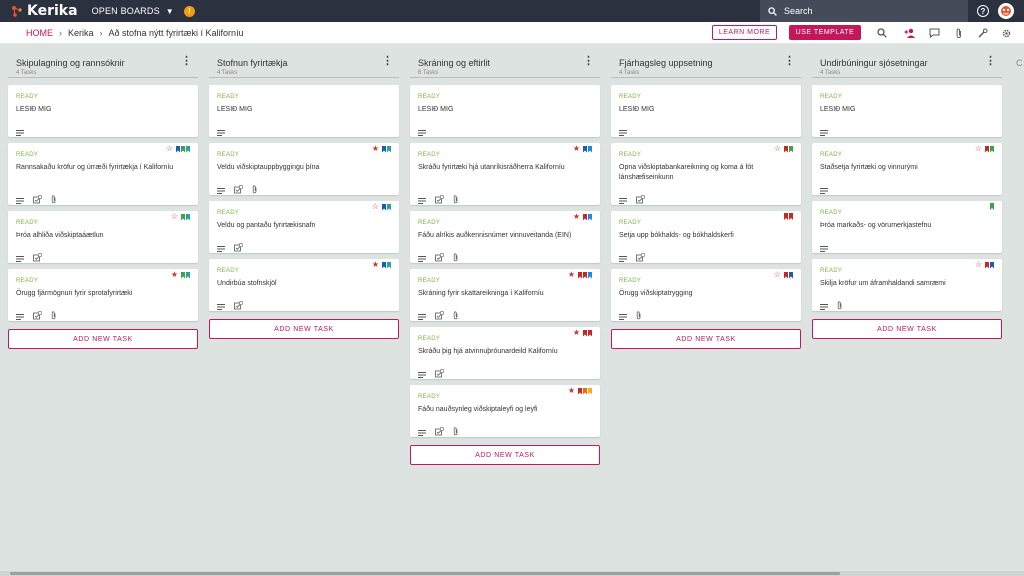  Describe the element at coordinates (103, 237) in the screenshot. I see `task-card: ☆ READY Þróa alhliða viðskiptaáætlun` at that location.